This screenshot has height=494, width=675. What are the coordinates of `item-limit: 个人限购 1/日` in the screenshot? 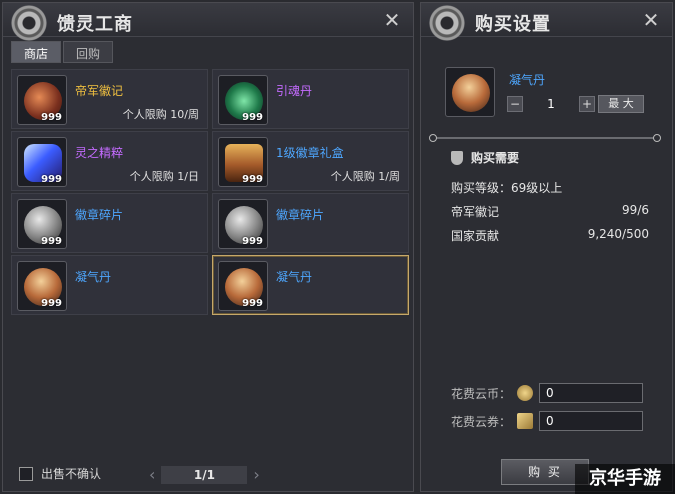 It's located at (164, 176).